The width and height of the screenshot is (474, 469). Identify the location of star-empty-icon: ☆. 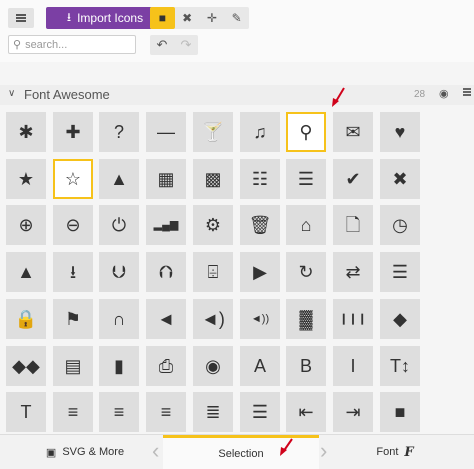
(73, 179).